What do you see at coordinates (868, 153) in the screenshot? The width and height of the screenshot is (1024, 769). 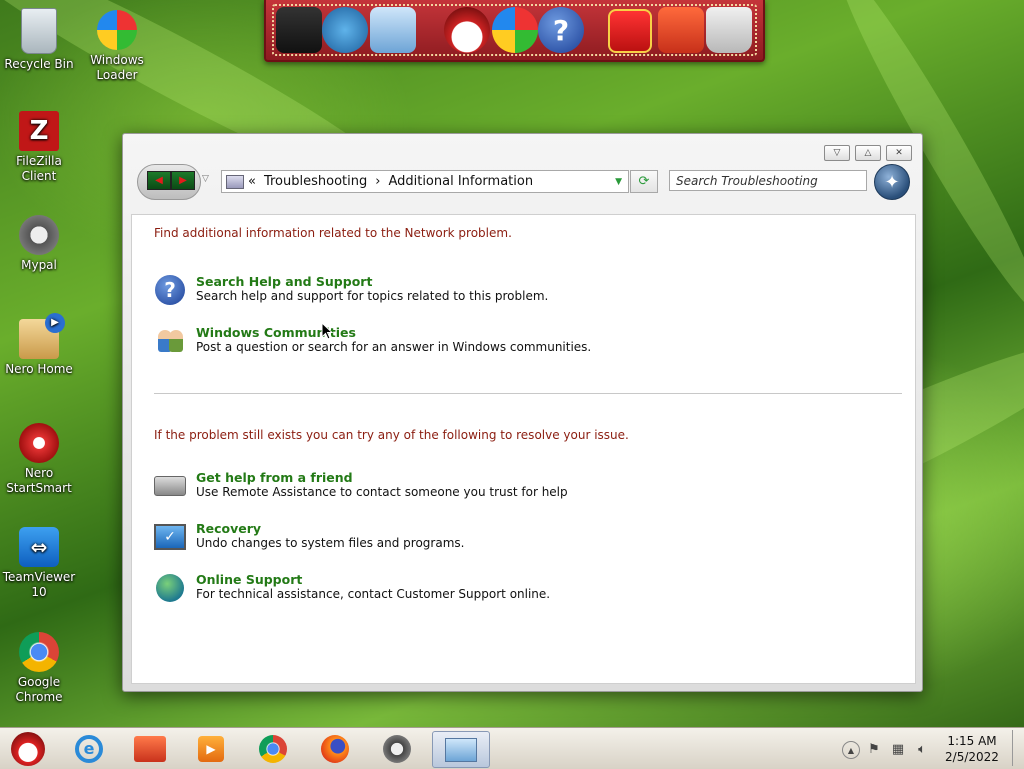 I see `maximize-button: △` at bounding box center [868, 153].